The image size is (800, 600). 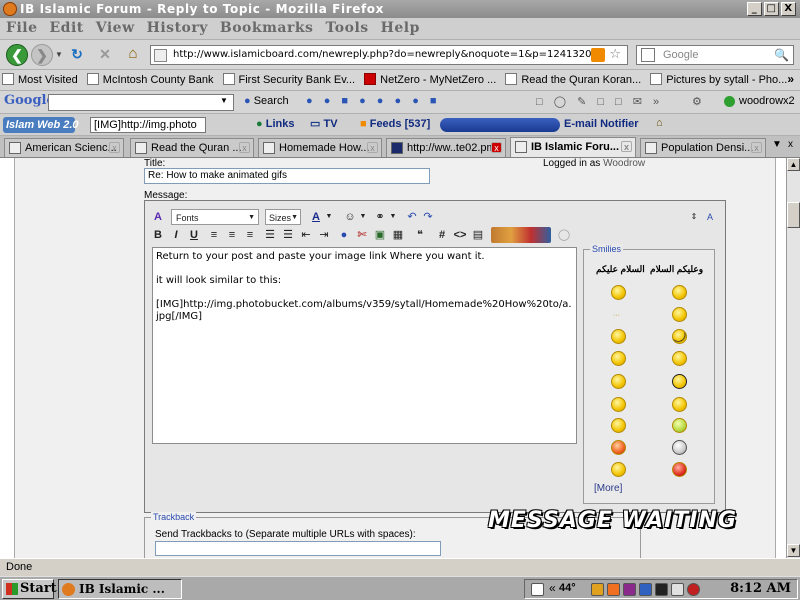 I want to click on attachment-icon: ⚭, so click(x=380, y=217).